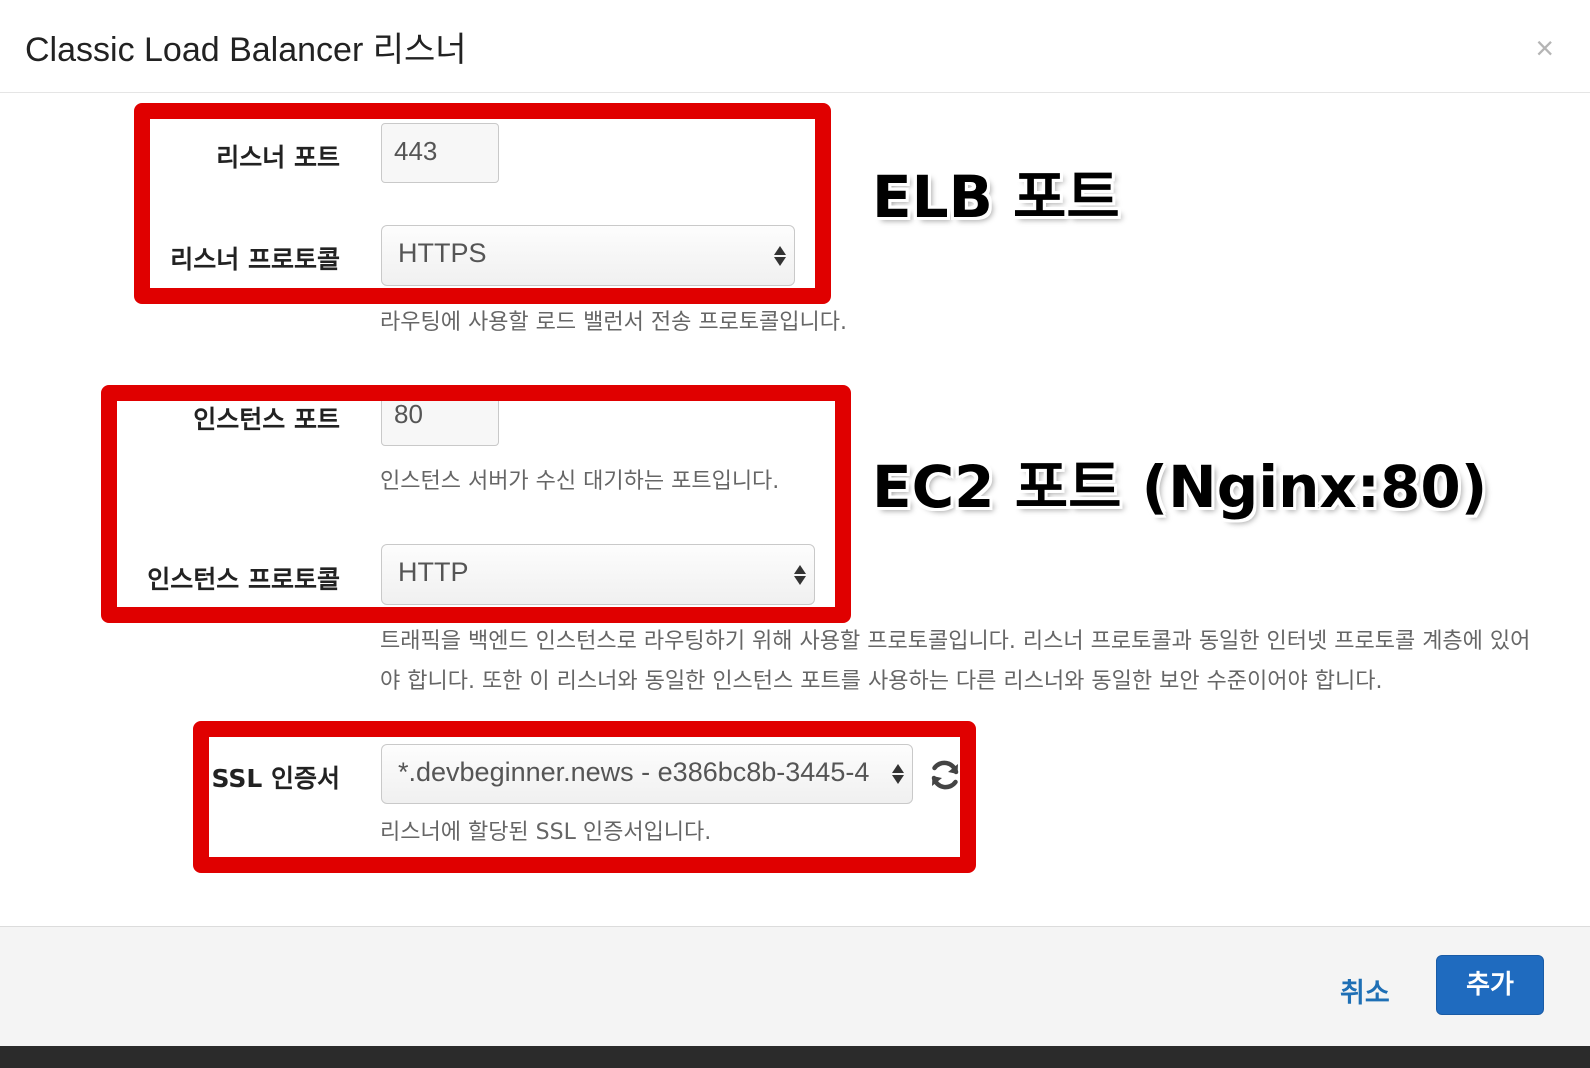  Describe the element at coordinates (795, 1057) in the screenshot. I see `window-bottom-edge` at that location.